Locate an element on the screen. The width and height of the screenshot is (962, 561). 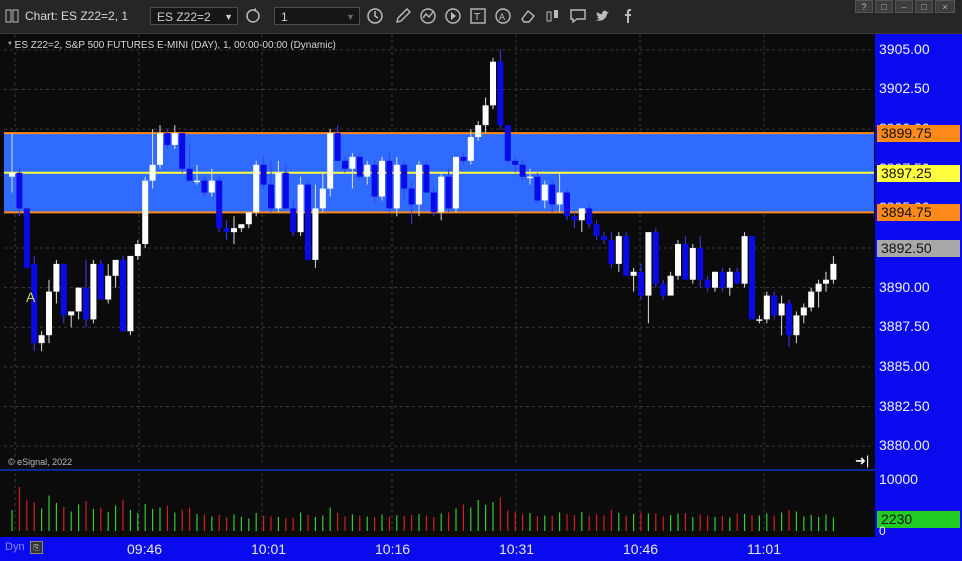
facebook-icon is located at coordinates (628, 16).